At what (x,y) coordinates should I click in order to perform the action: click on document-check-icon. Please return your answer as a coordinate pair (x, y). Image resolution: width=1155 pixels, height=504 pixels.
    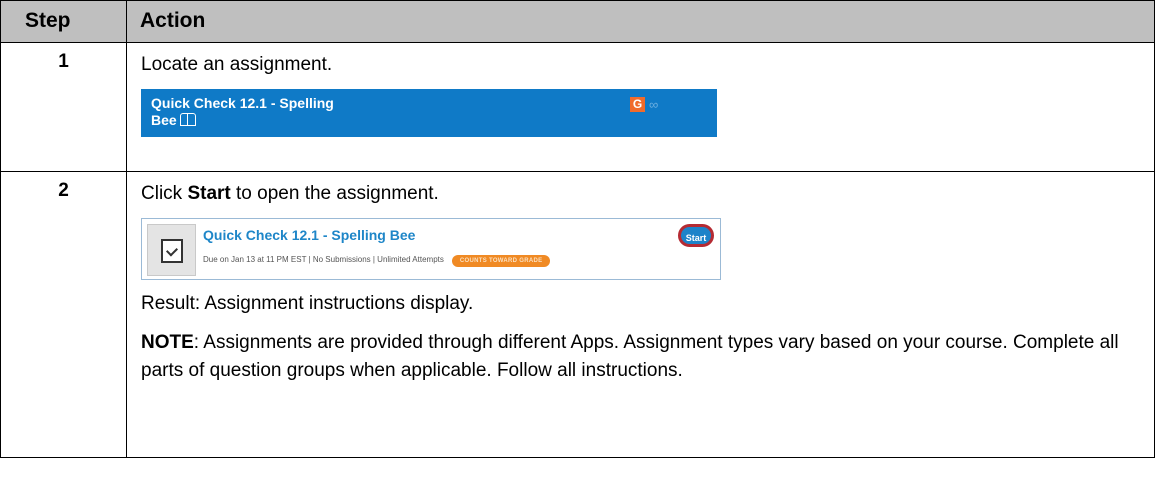
    Looking at the image, I should click on (172, 251).